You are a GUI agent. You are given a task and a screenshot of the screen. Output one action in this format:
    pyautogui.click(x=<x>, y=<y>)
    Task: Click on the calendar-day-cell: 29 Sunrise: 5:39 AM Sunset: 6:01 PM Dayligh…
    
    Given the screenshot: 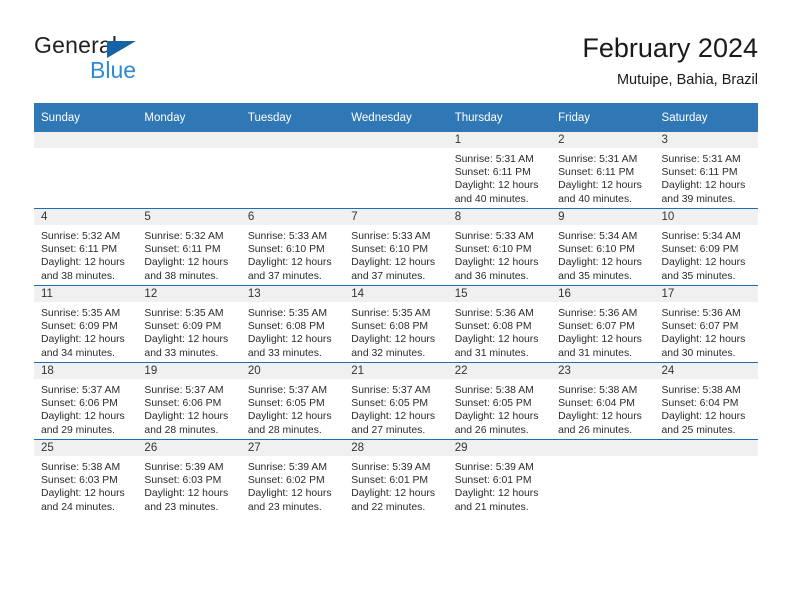 What is the action you would take?
    pyautogui.click(x=499, y=477)
    